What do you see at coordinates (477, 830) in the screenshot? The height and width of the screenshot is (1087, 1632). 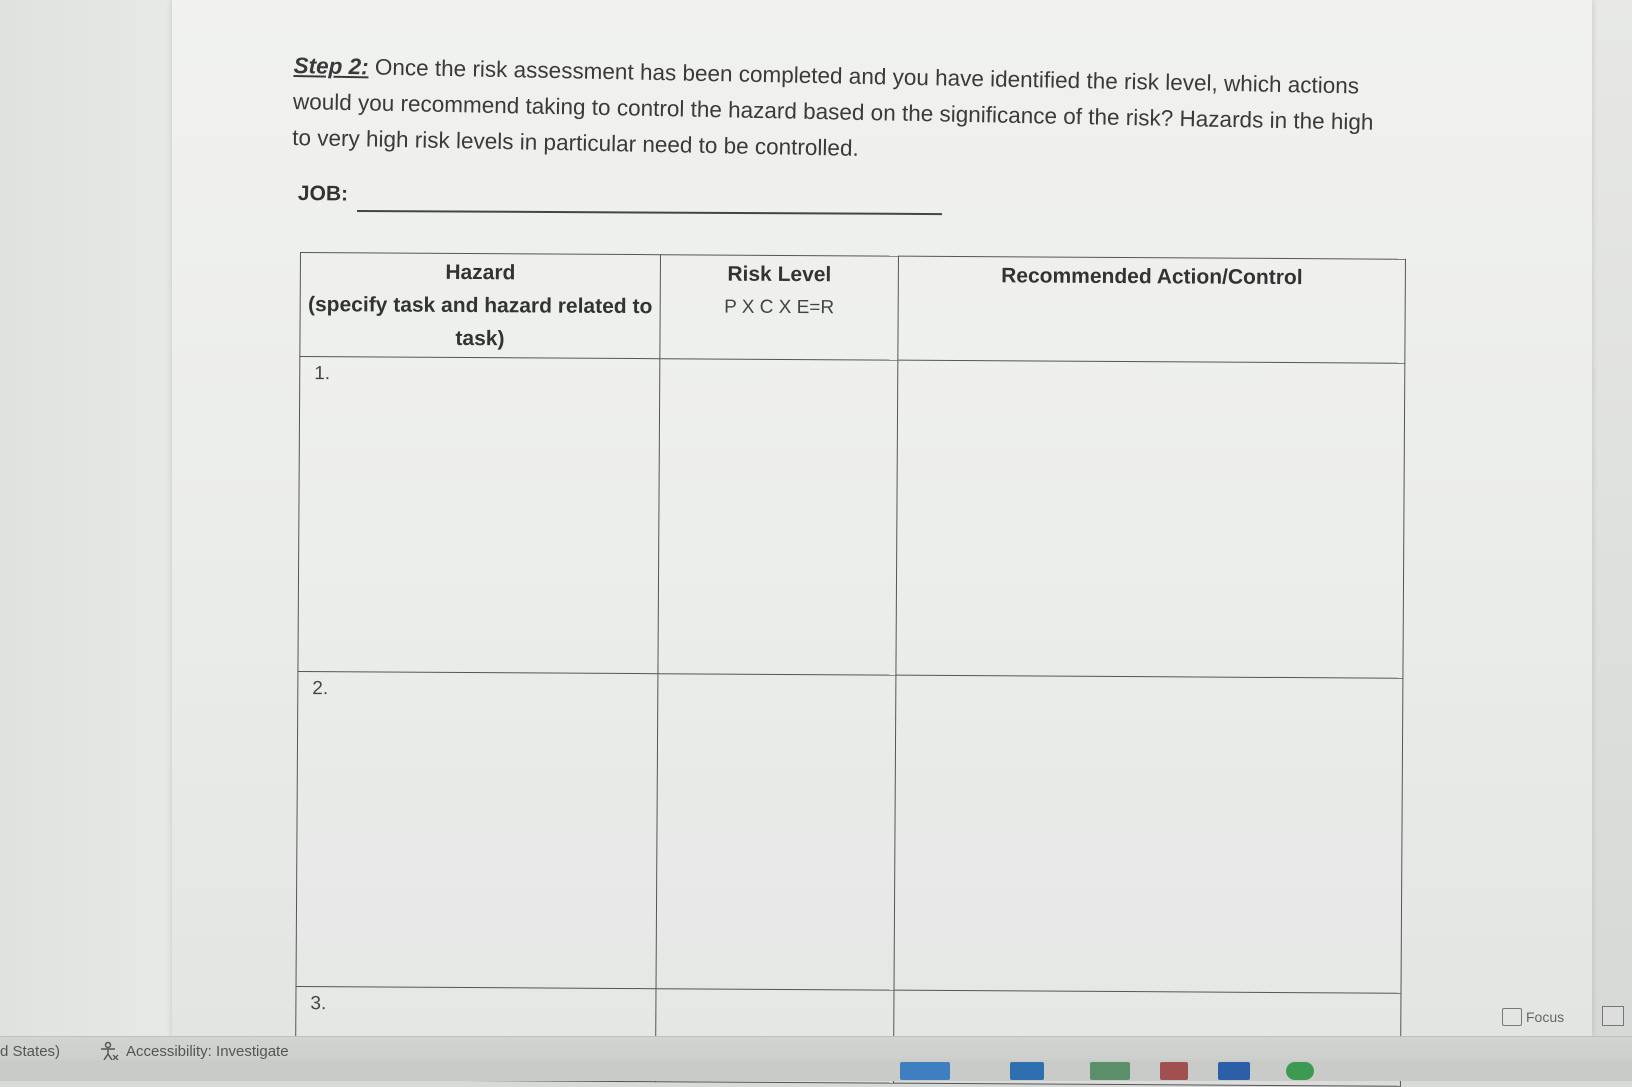 I see `hazard-cell-2: 2.` at bounding box center [477, 830].